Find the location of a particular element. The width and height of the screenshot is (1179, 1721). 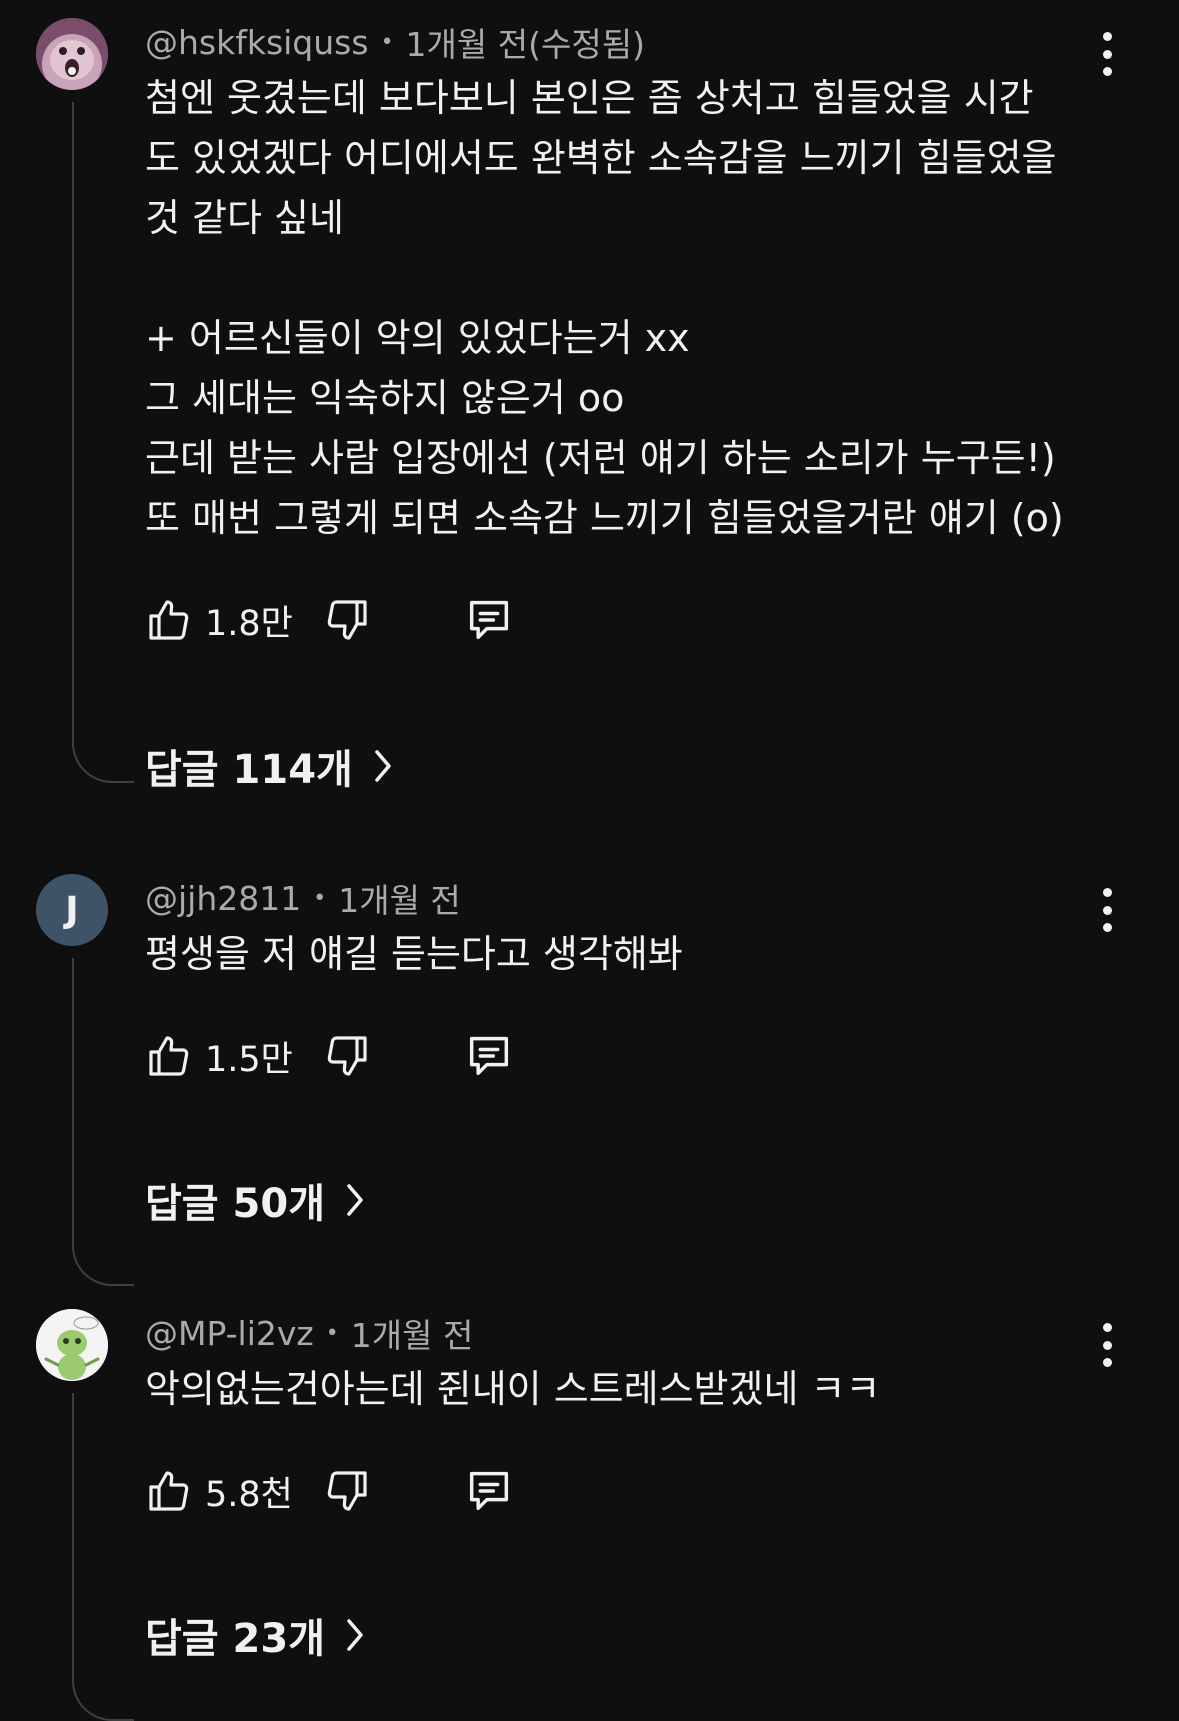

like-count: 5.8천 is located at coordinates (249, 1494).